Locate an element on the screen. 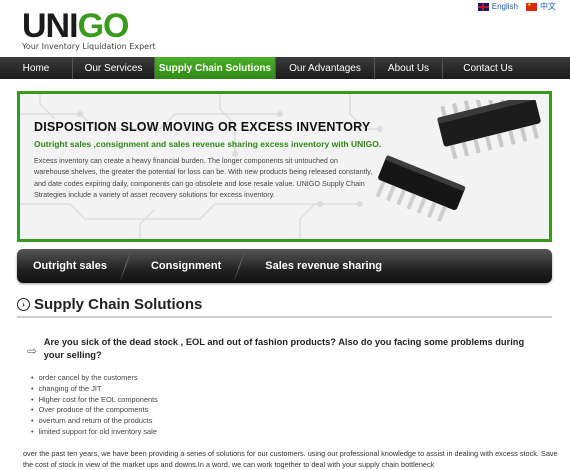 The image size is (570, 470). logo-go: GO is located at coordinates (103, 26).